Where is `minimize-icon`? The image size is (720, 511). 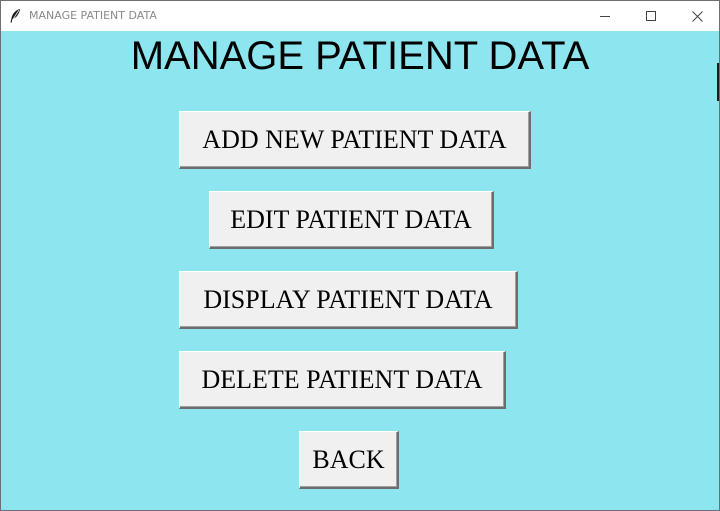 minimize-icon is located at coordinates (605, 16).